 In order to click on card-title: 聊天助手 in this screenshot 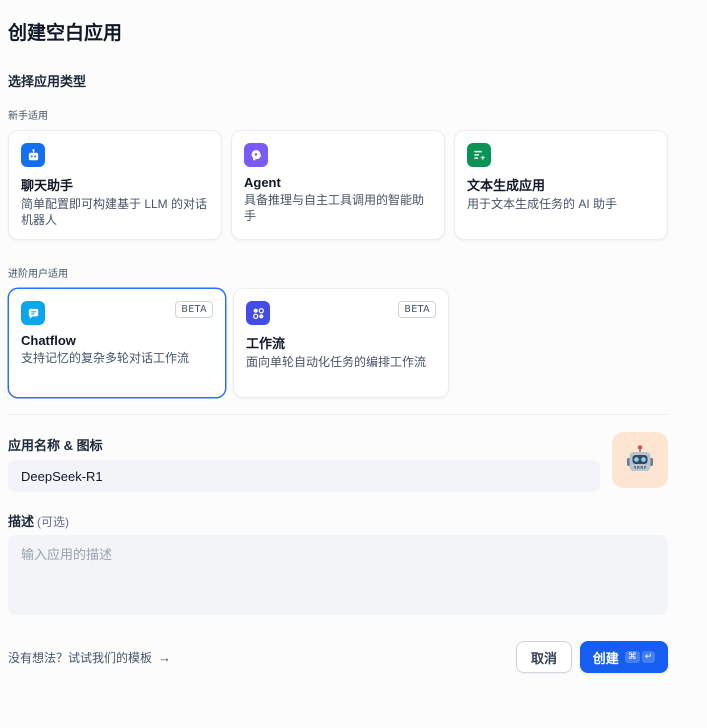, I will do `click(47, 185)`.